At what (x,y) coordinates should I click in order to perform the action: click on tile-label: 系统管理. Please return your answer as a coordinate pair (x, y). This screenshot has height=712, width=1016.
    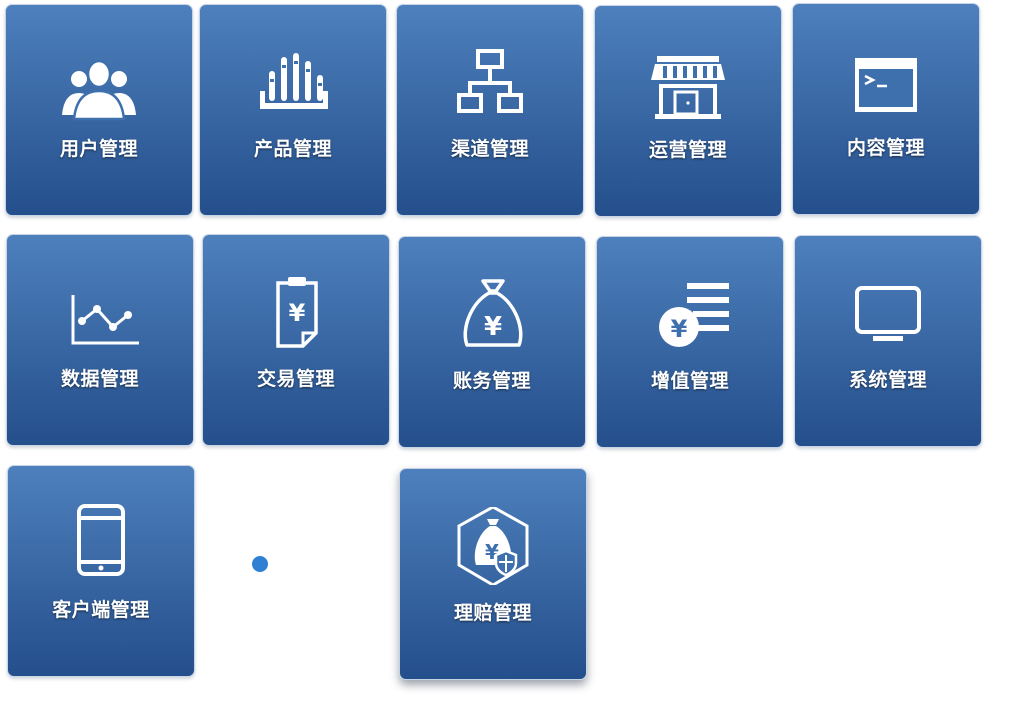
    Looking at the image, I should click on (887, 380).